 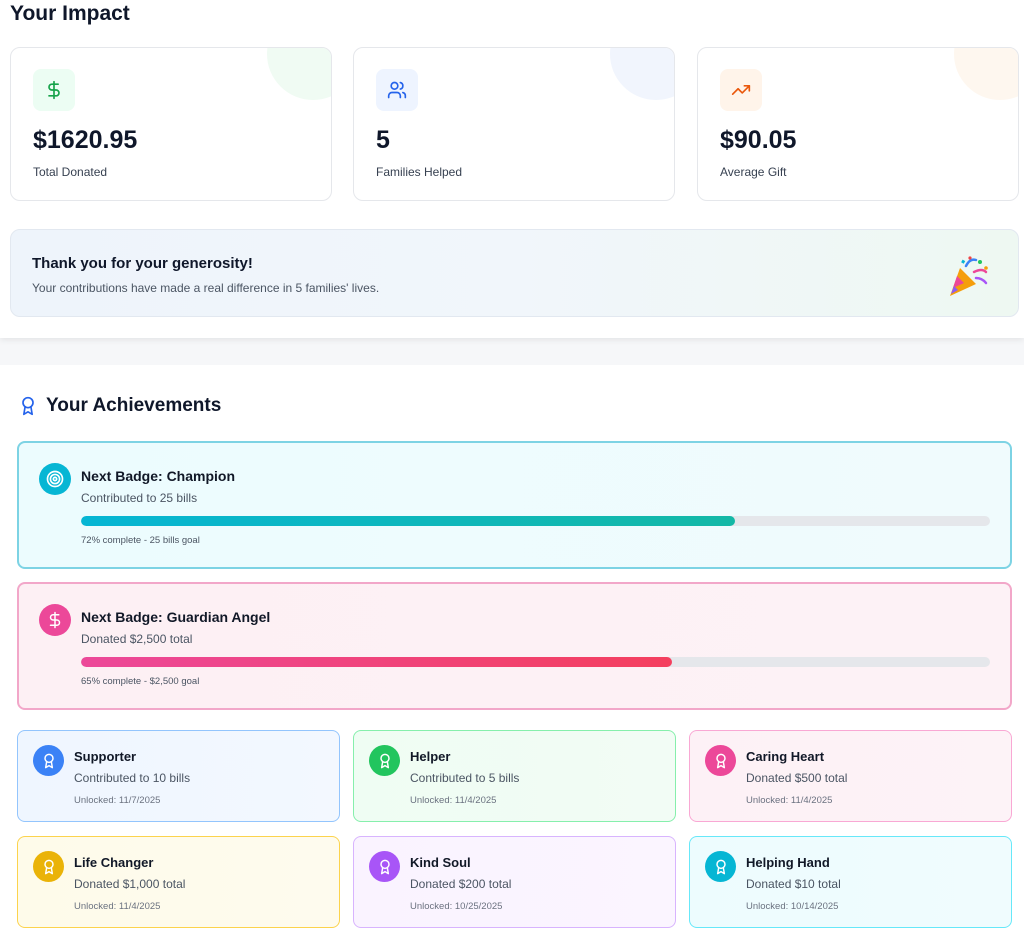 I want to click on badge-description: Contributed to 10 bills, so click(x=132, y=778).